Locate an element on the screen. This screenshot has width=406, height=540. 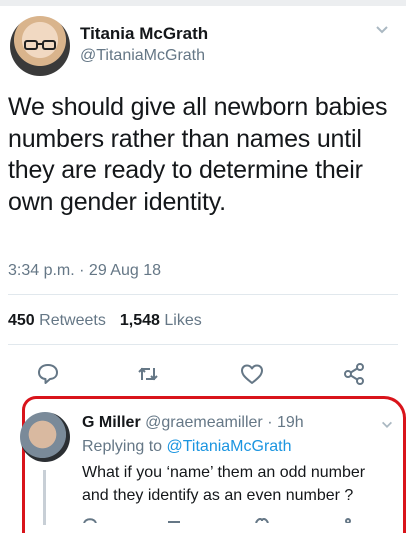
glasses-icon is located at coordinates (40, 45).